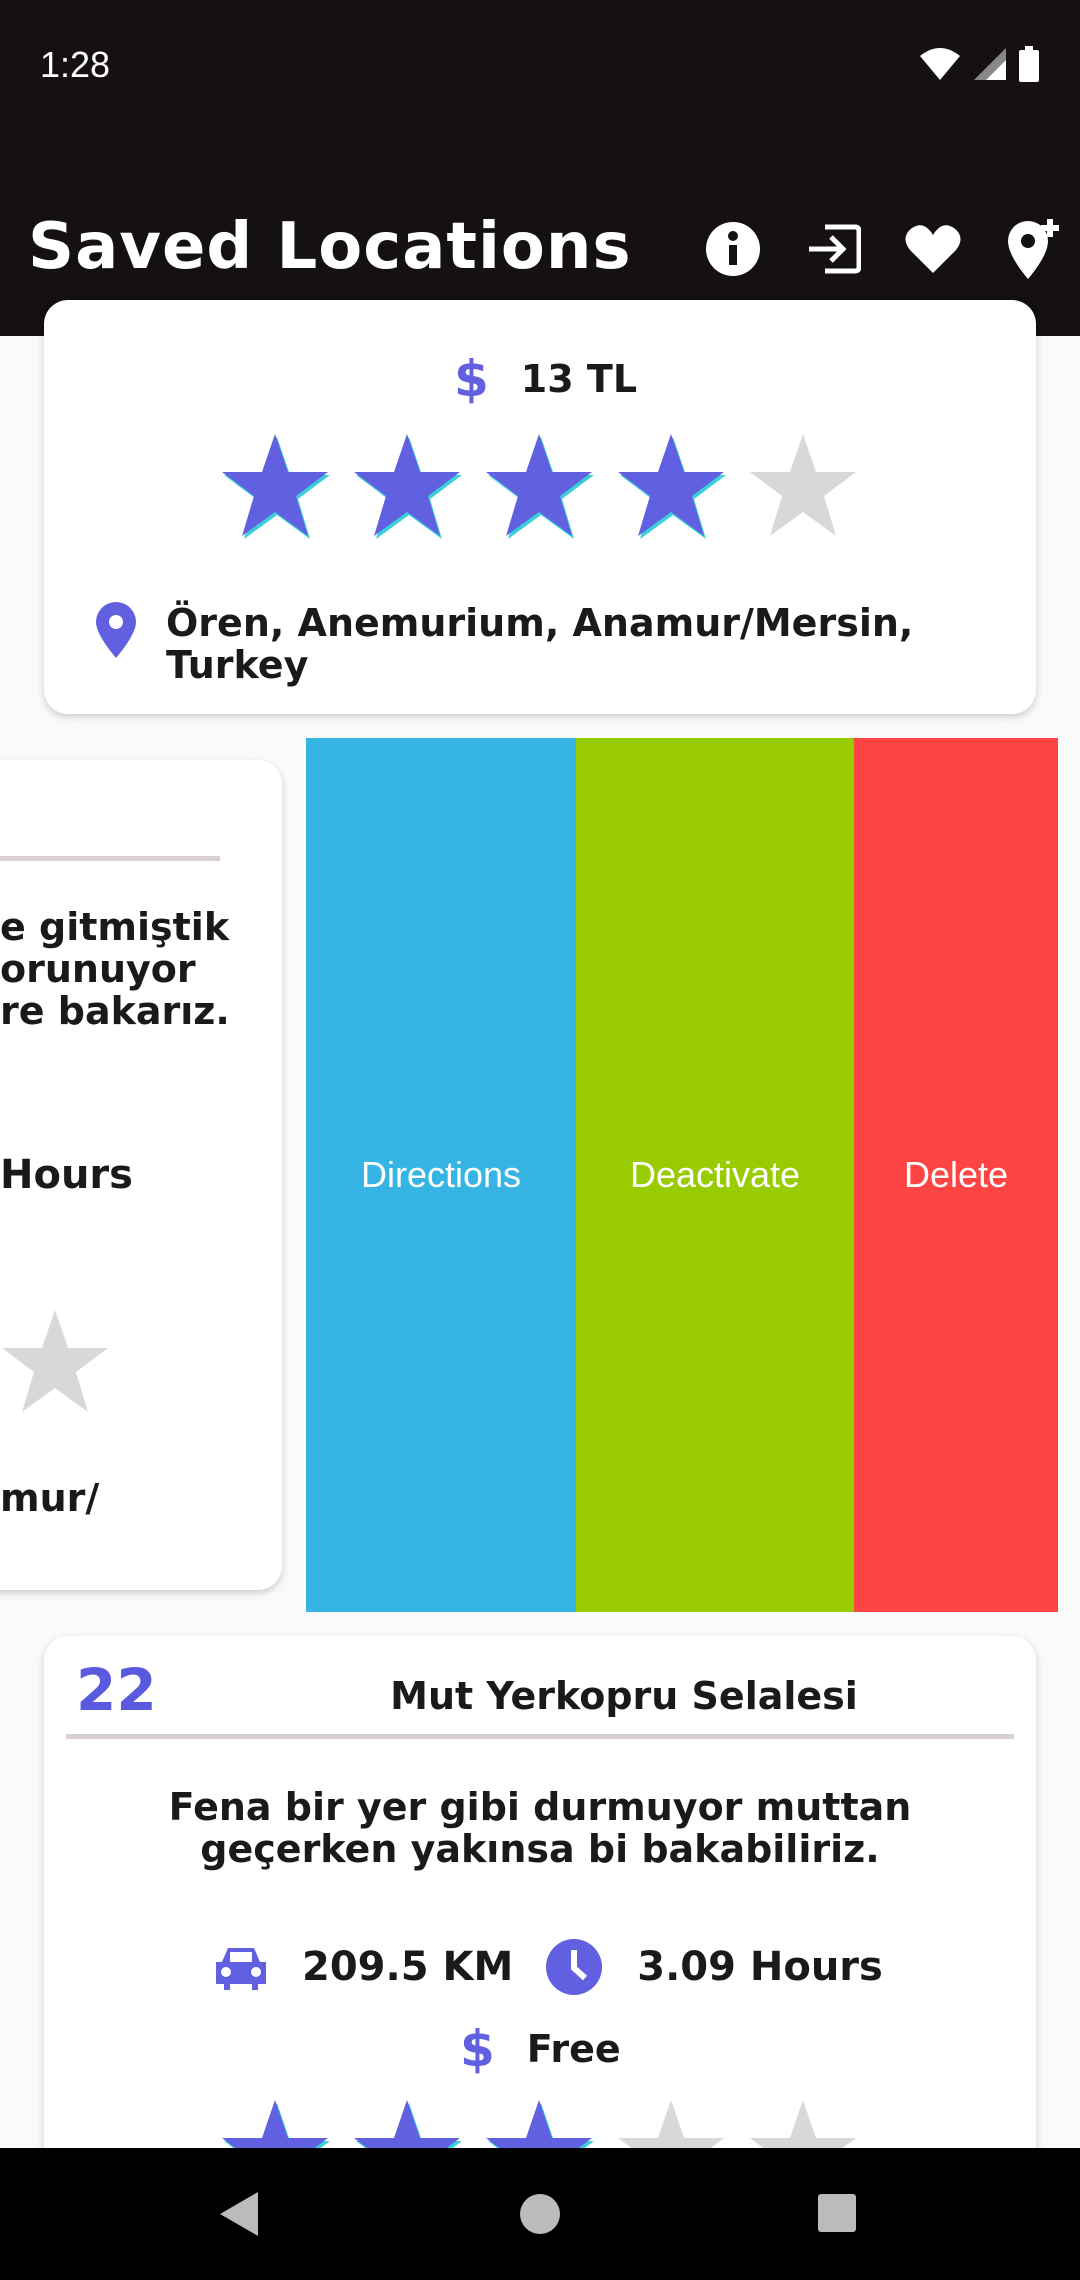 The width and height of the screenshot is (1080, 2280). I want to click on back-icon, so click(239, 2214).